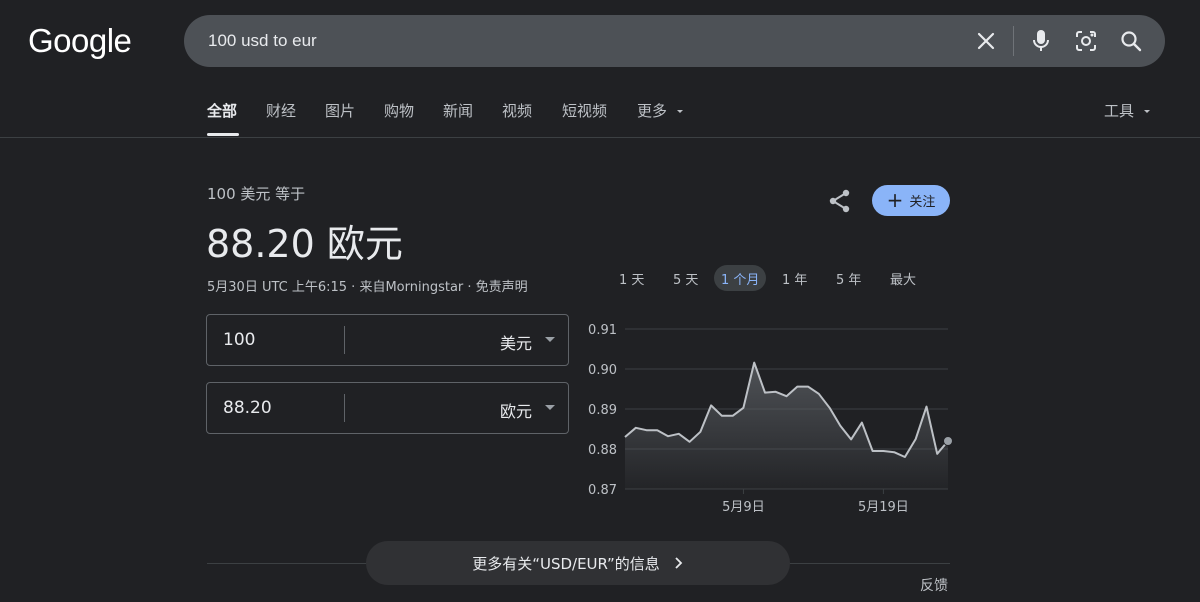  I want to click on tabs-divider, so click(600, 137).